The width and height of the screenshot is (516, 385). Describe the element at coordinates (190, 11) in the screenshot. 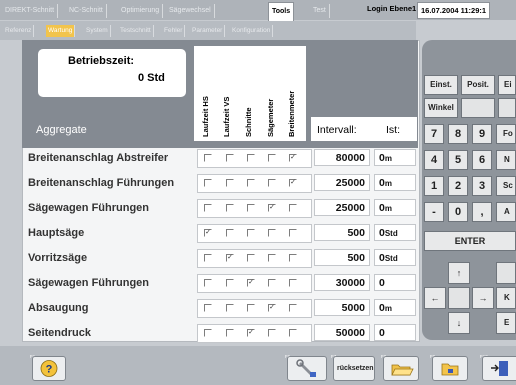

I see `tab-saegewechsel: Sägewechsel` at that location.